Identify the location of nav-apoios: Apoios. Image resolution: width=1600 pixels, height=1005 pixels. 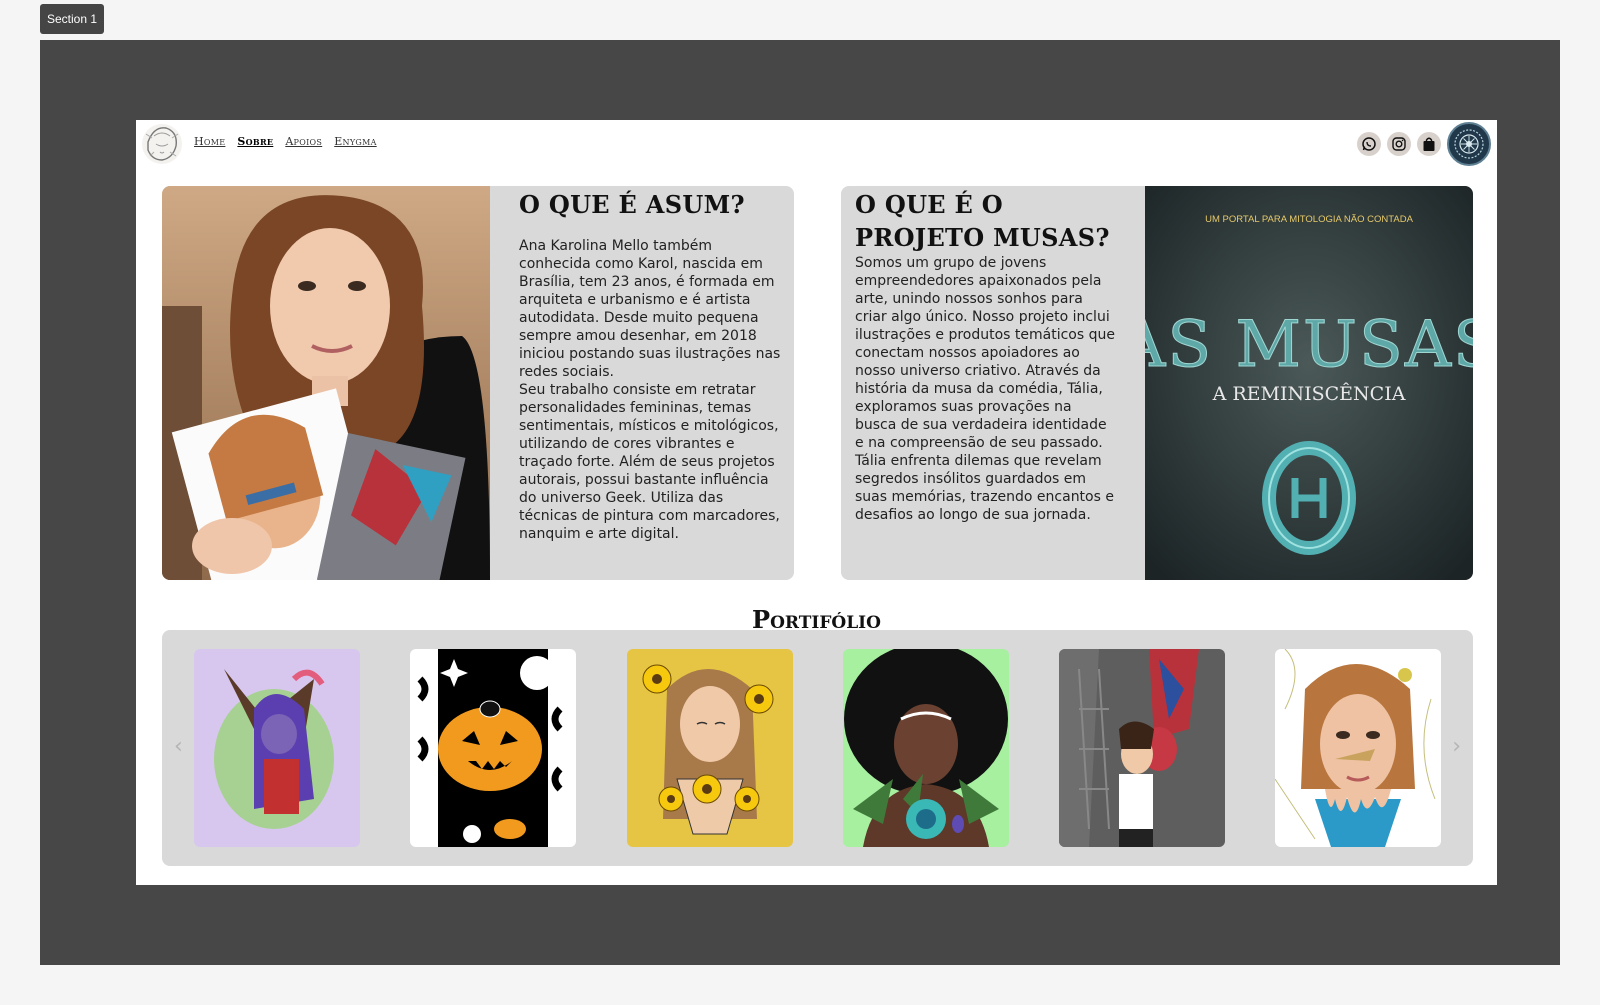
(303, 141).